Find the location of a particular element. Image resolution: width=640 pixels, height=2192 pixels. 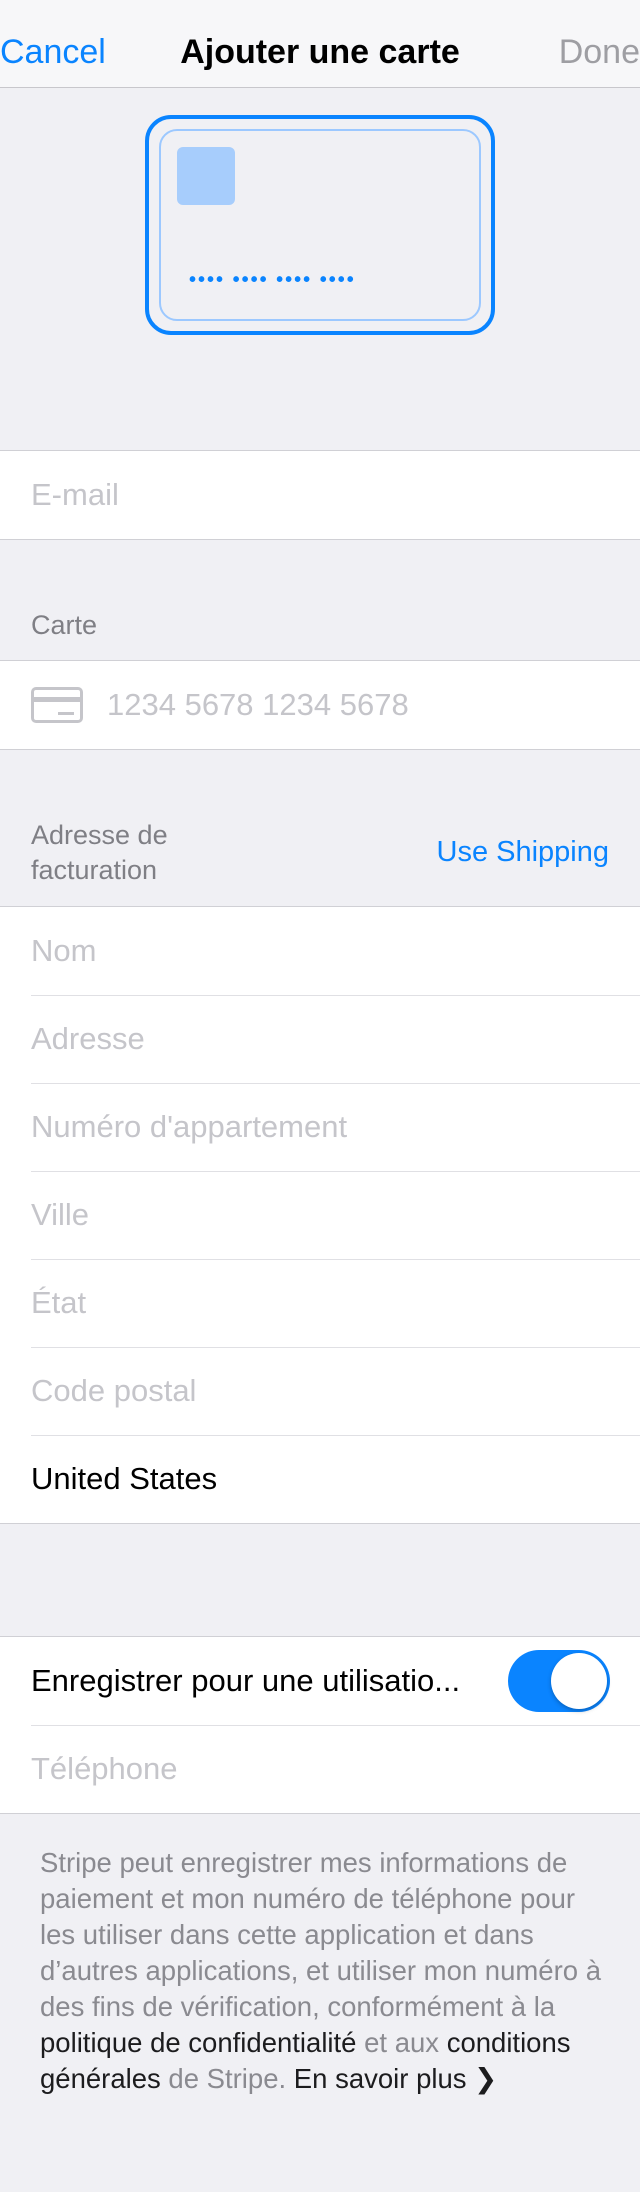

privacy-policy-link: politique de confidentialité is located at coordinates (198, 2042).